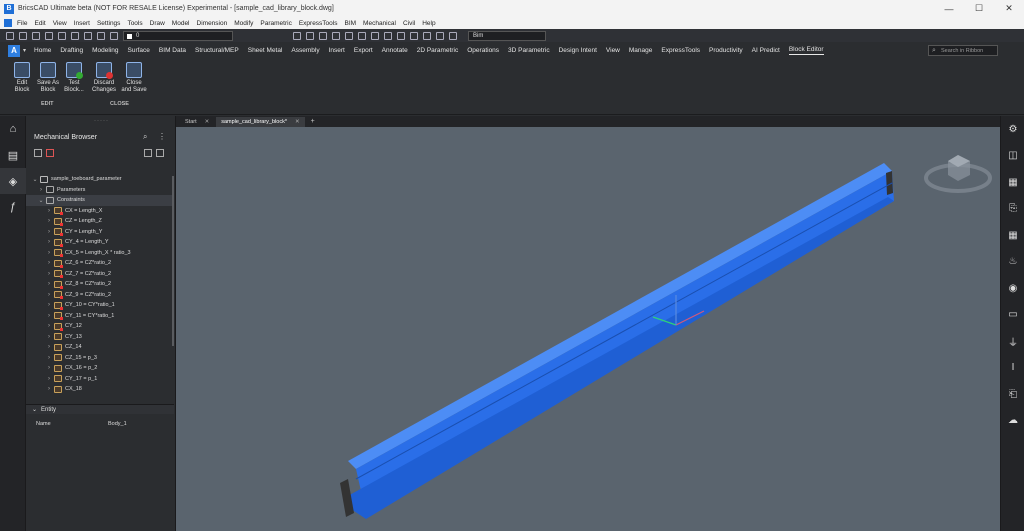  I want to click on tab-home: Home, so click(42, 50).